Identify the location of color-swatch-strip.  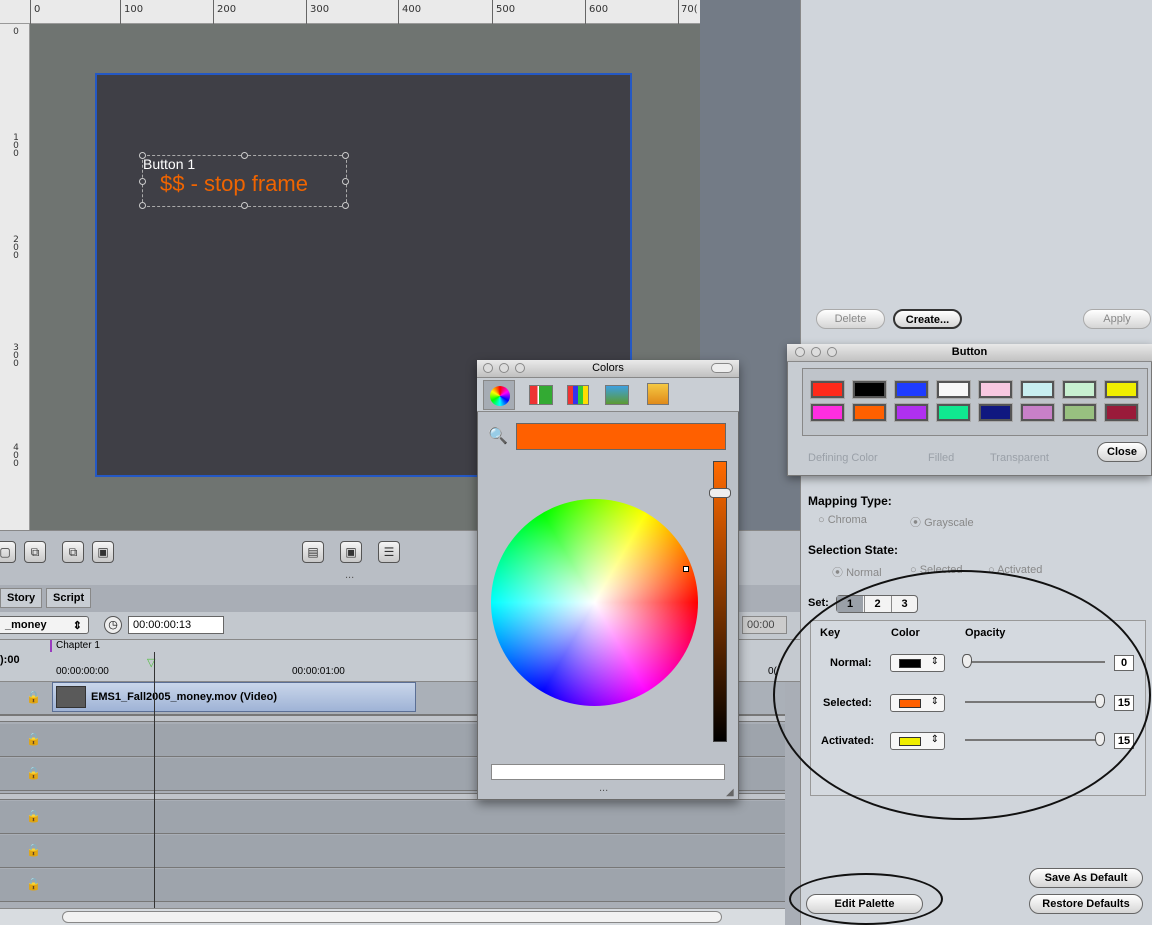
(608, 772).